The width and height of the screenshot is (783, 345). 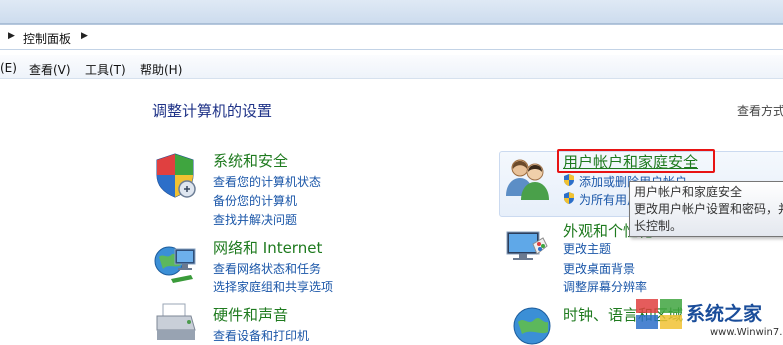 What do you see at coordinates (250, 160) in the screenshot?
I see `category-system-security: 系统和安全` at bounding box center [250, 160].